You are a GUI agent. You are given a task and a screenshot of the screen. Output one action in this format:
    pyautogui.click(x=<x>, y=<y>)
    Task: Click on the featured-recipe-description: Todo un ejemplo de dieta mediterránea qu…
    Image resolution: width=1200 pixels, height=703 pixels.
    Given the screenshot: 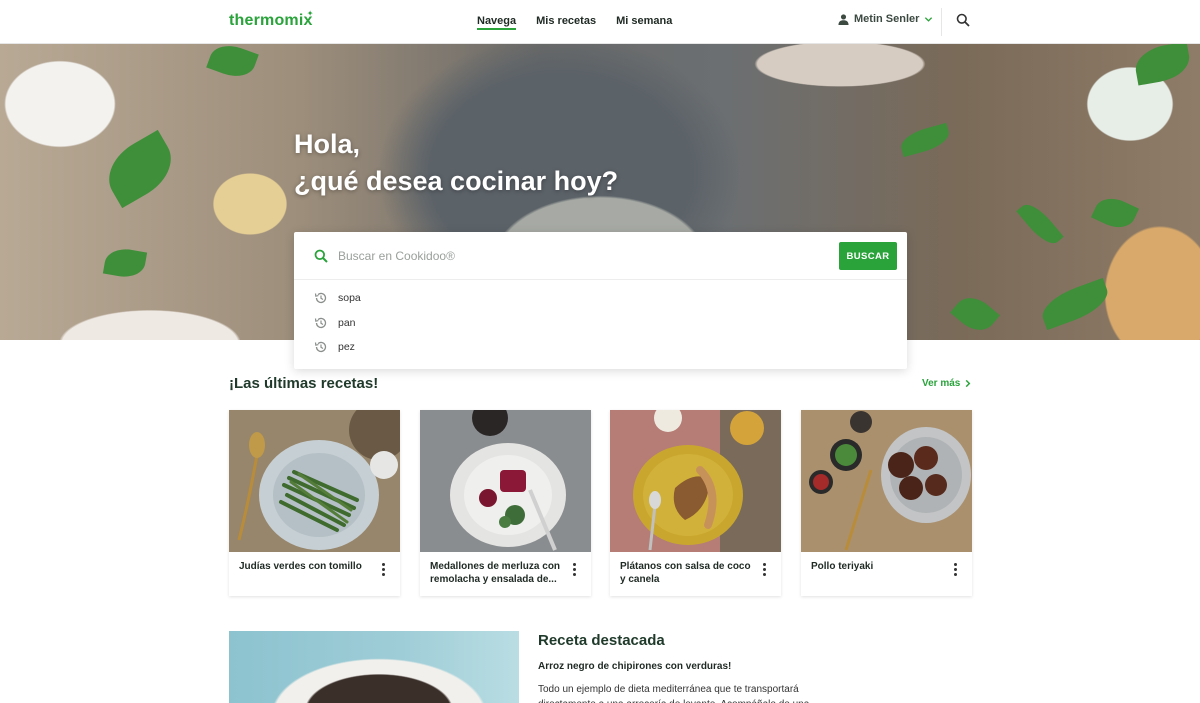 What is the action you would take?
    pyautogui.click(x=673, y=693)
    